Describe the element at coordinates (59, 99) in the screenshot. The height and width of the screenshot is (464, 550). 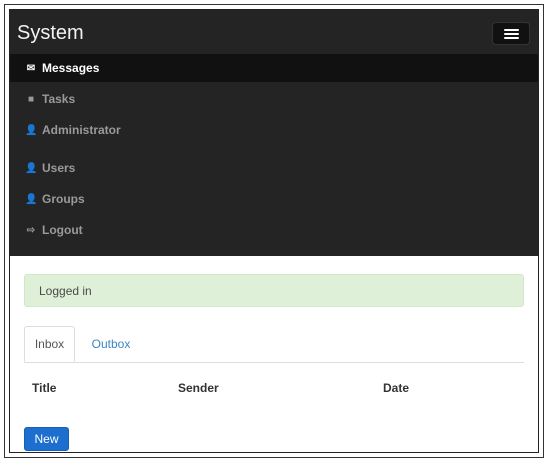
I see `nav-item-label: Tasks` at that location.